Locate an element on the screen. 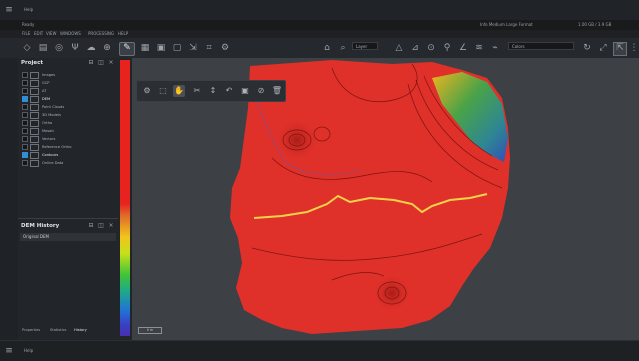 The height and width of the screenshot is (361, 639). trash-icon: 🗑 is located at coordinates (277, 91).